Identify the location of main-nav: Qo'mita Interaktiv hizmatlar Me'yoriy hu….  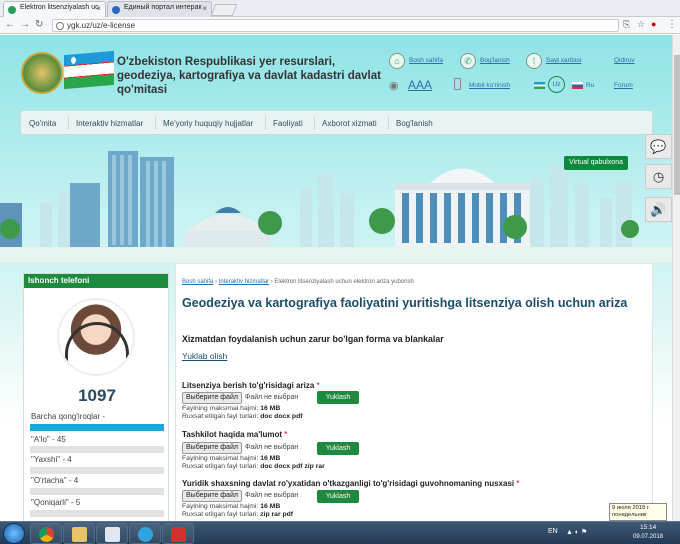
(336, 122).